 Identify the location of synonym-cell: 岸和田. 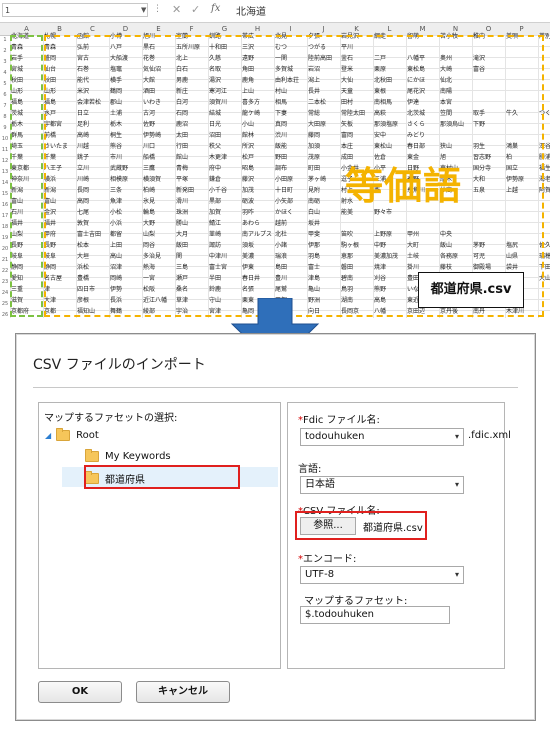
(125, 317).